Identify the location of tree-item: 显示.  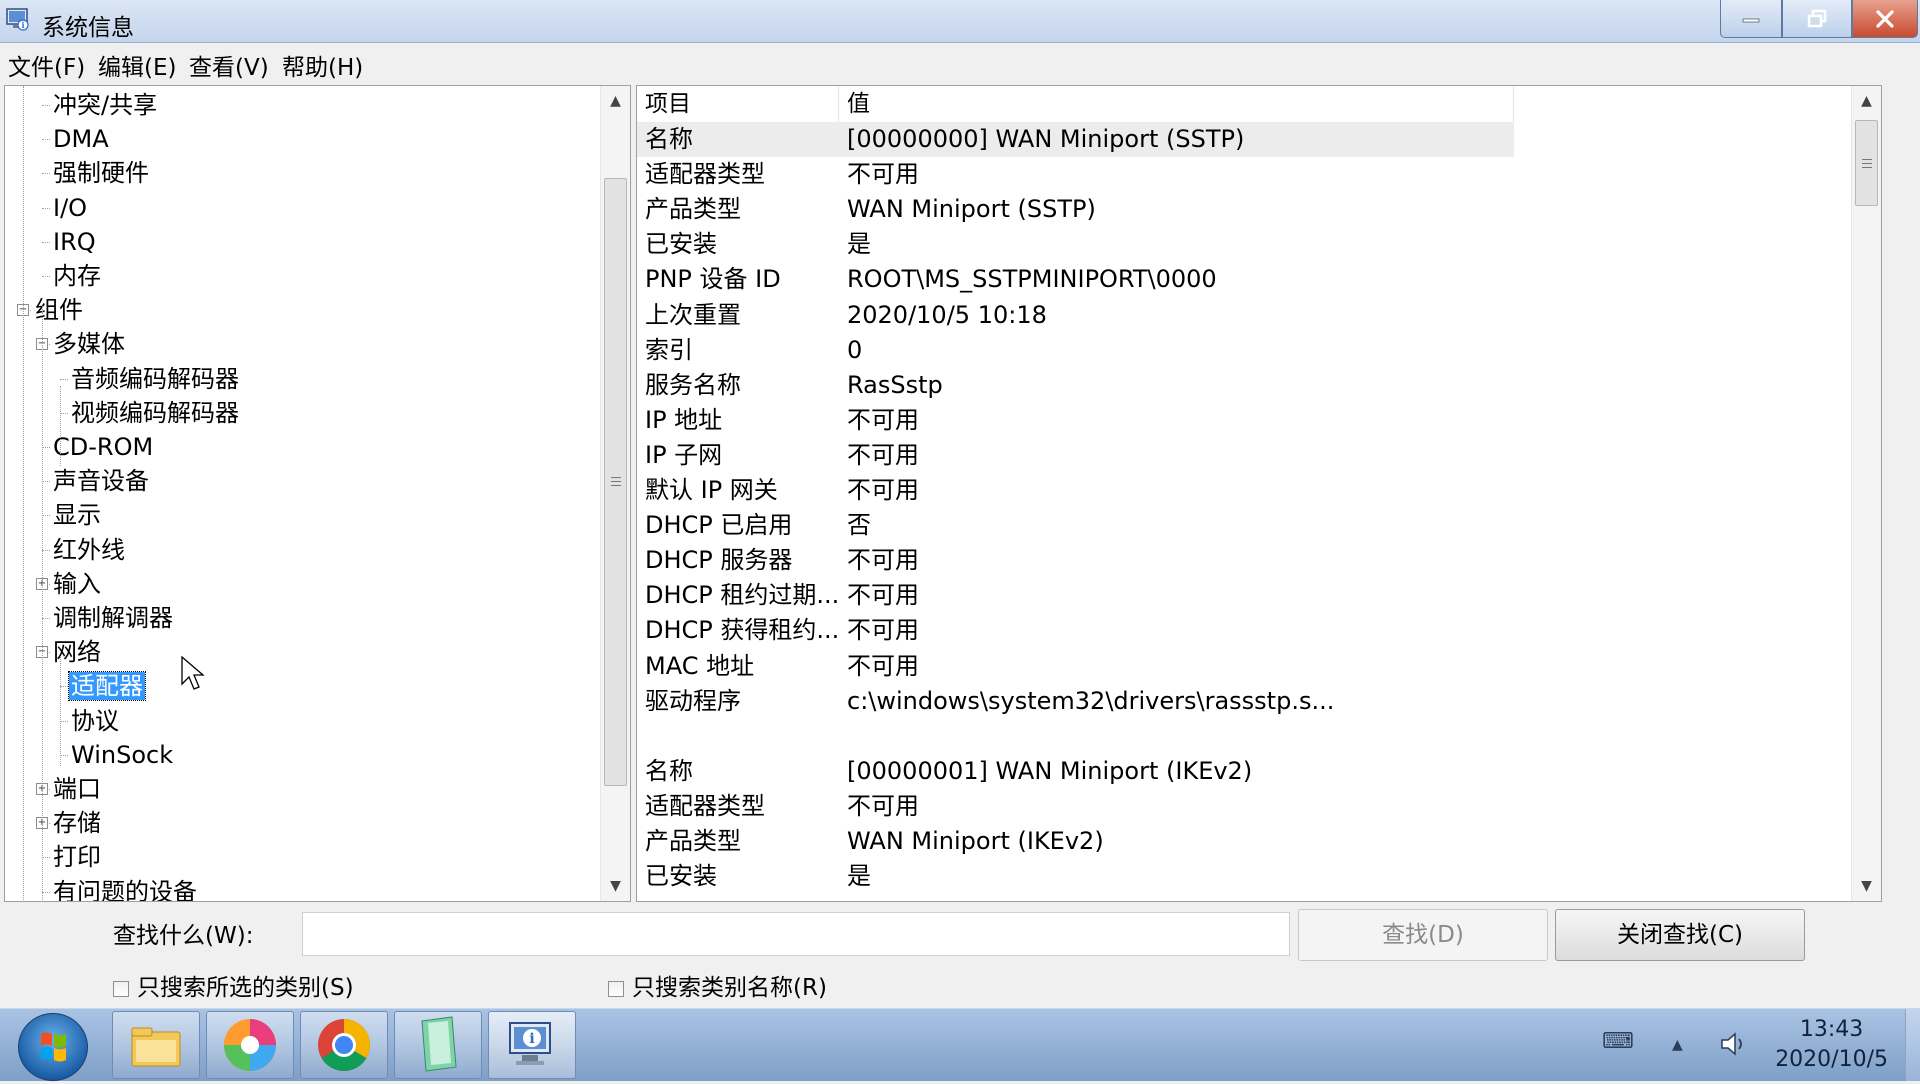
(77, 515).